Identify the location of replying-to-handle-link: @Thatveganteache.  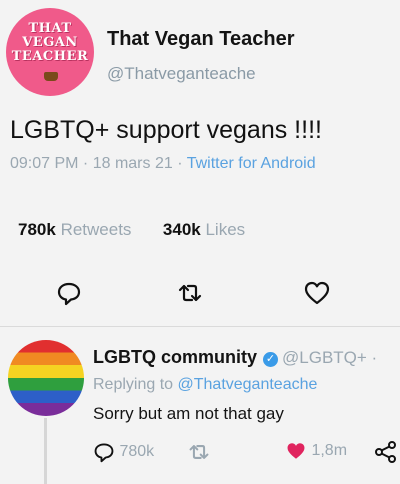
(248, 384).